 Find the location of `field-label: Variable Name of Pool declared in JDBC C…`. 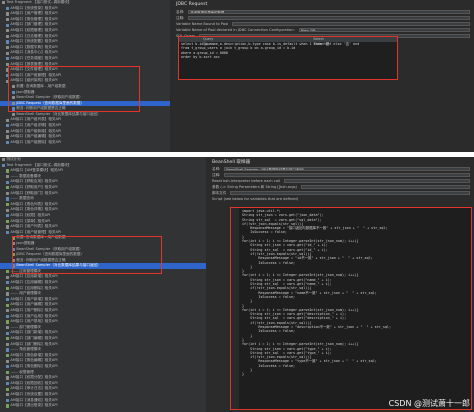

field-label: Variable Name of Pool declared in JDBC C… is located at coordinates (235, 30).